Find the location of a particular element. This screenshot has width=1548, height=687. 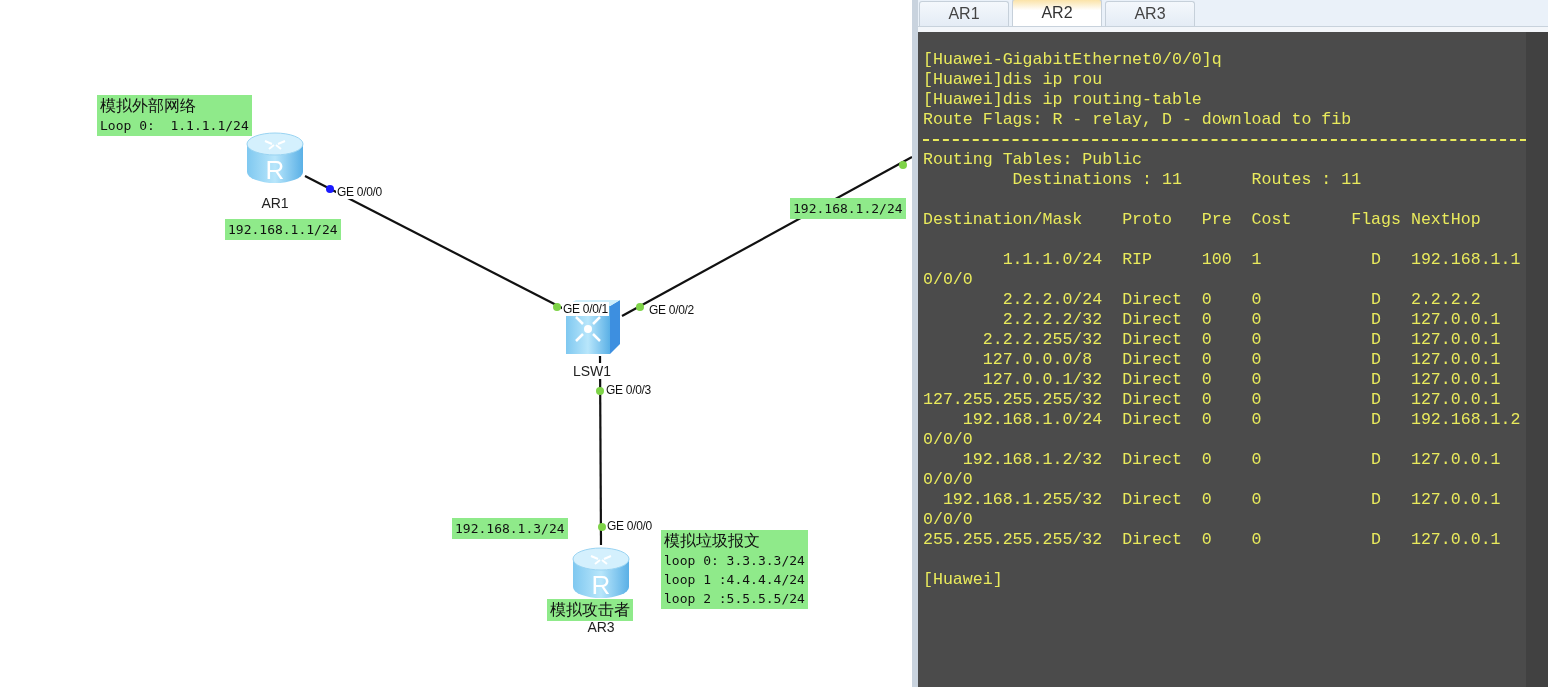

console-line: 192.168.1.2/32 Direct 0 0 D 127.0.0.1 is located at coordinates (1231, 460).